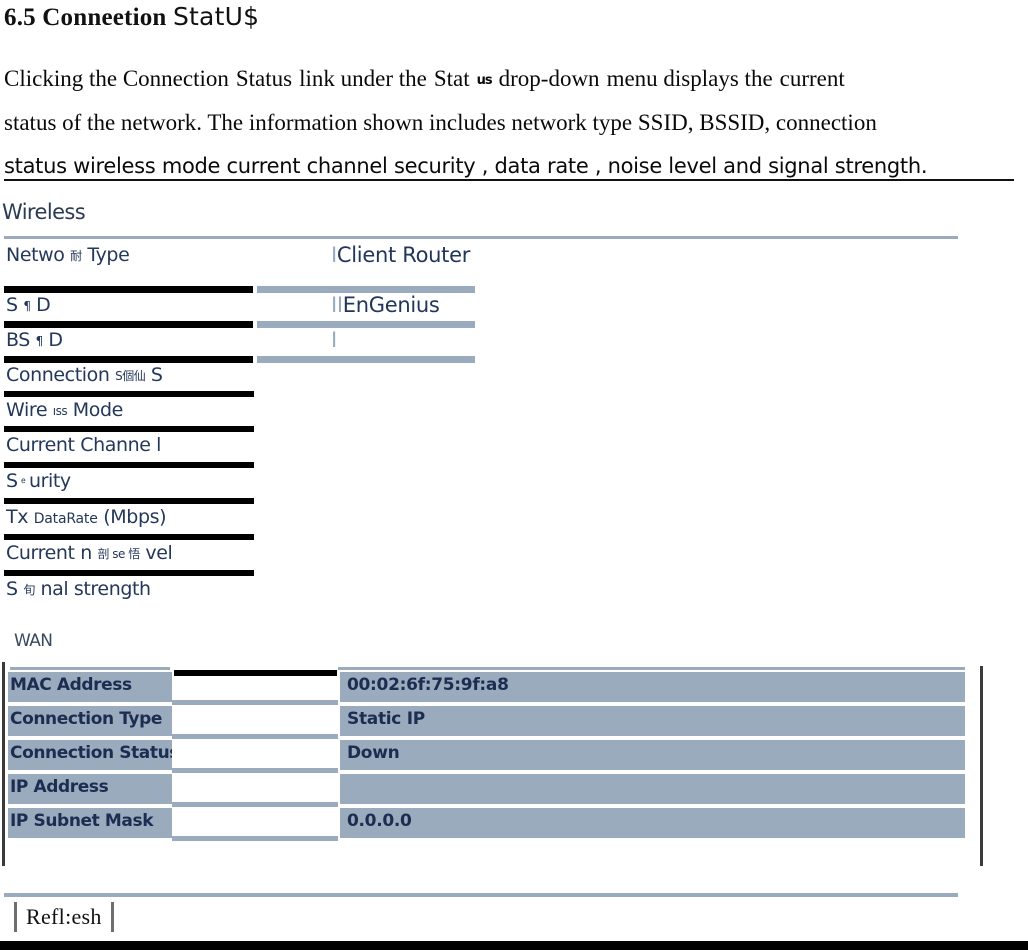 This screenshot has width=1028, height=950. I want to click on paragraph-text-b: link under the, so click(363, 78).